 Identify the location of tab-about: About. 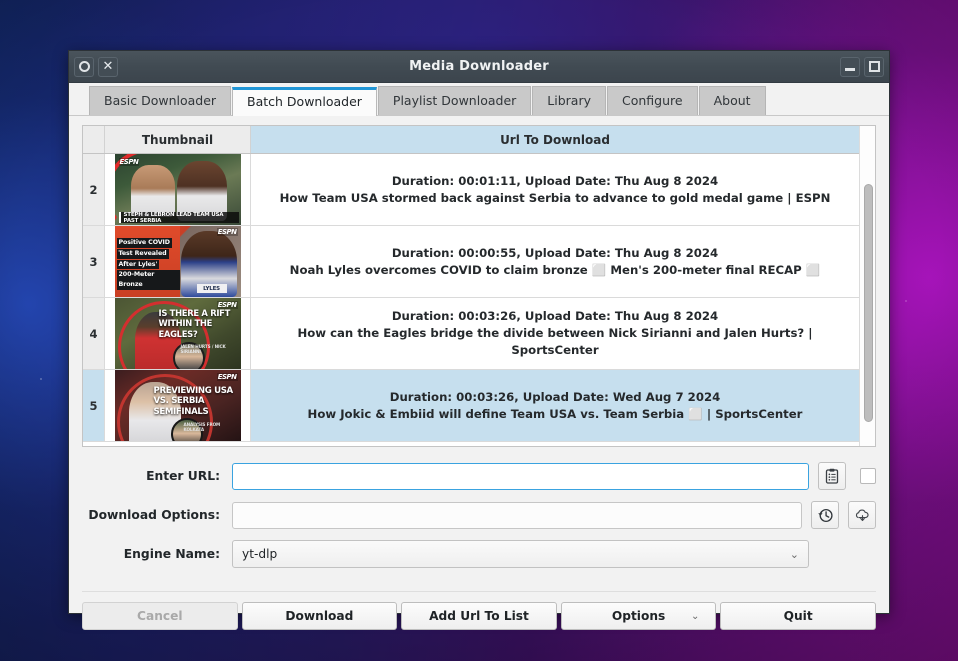
(732, 100).